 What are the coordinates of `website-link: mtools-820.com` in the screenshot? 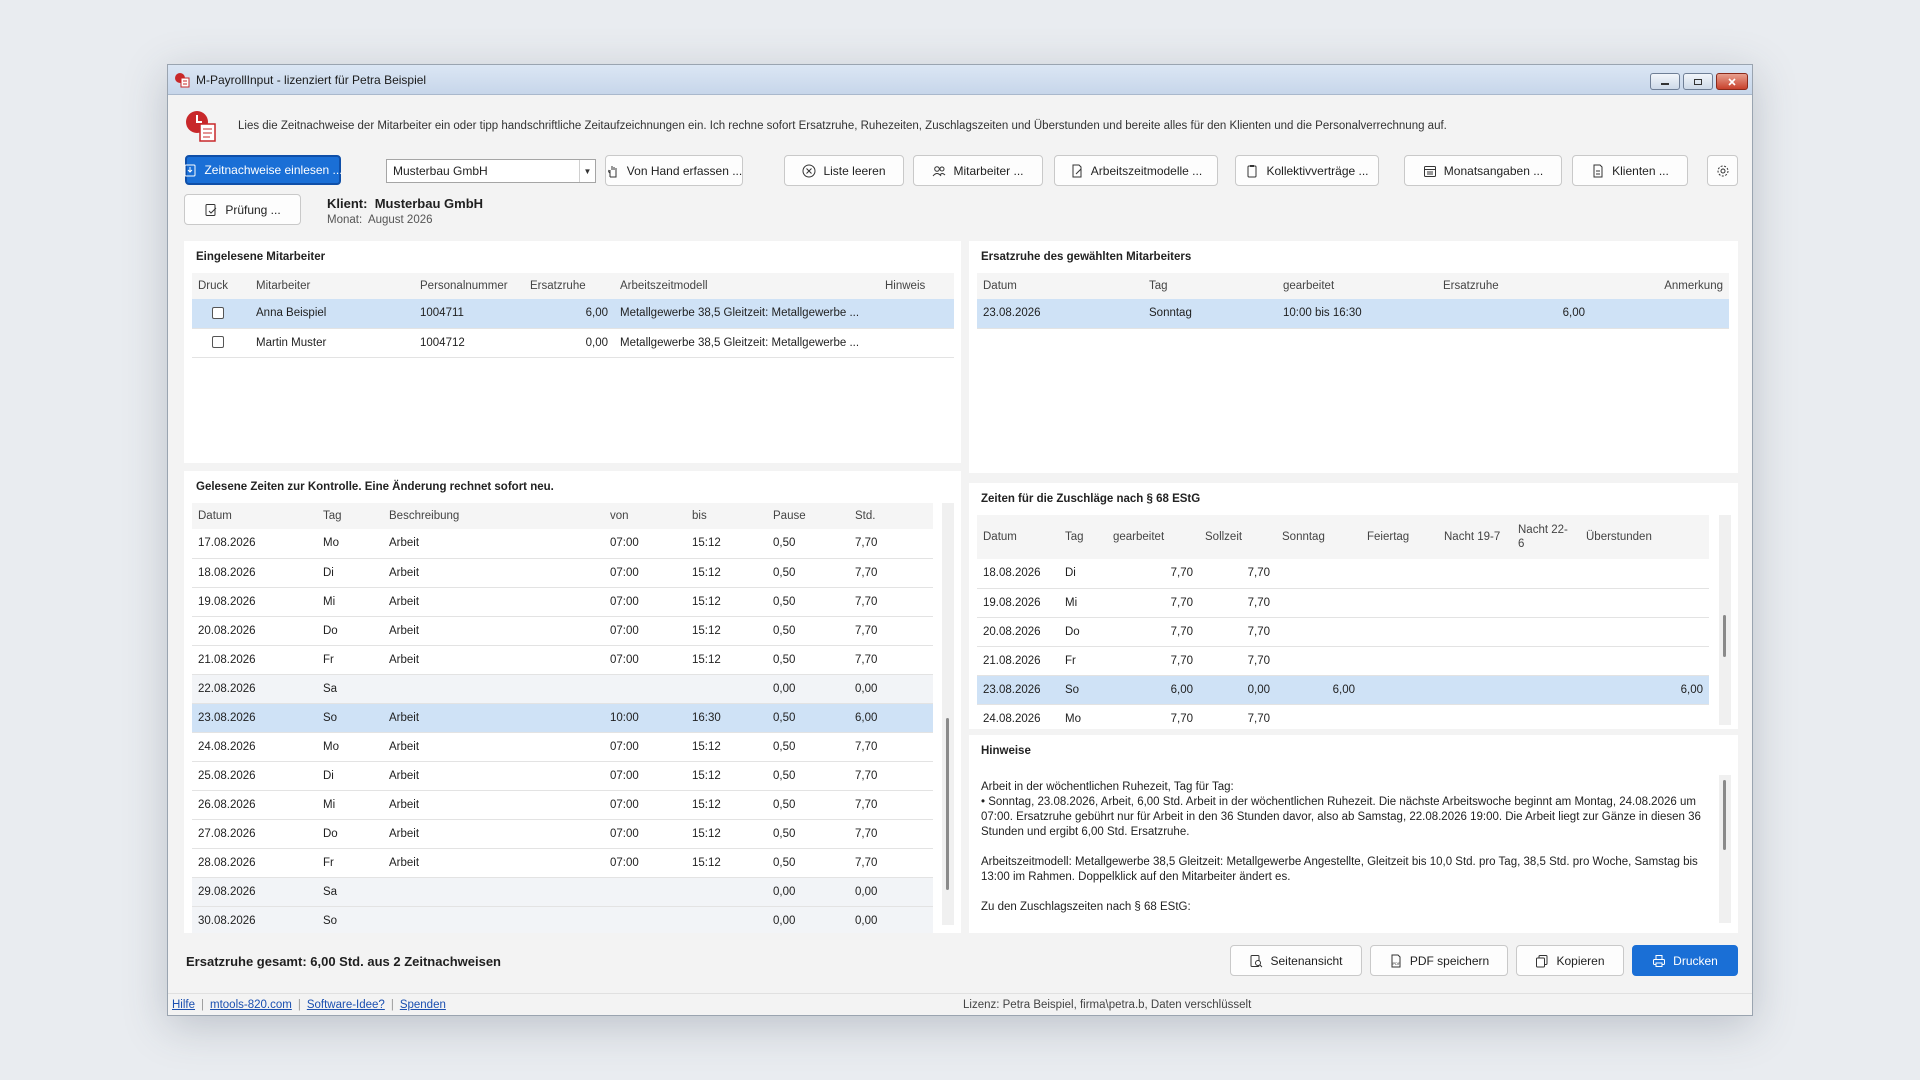 It's located at (251, 1005).